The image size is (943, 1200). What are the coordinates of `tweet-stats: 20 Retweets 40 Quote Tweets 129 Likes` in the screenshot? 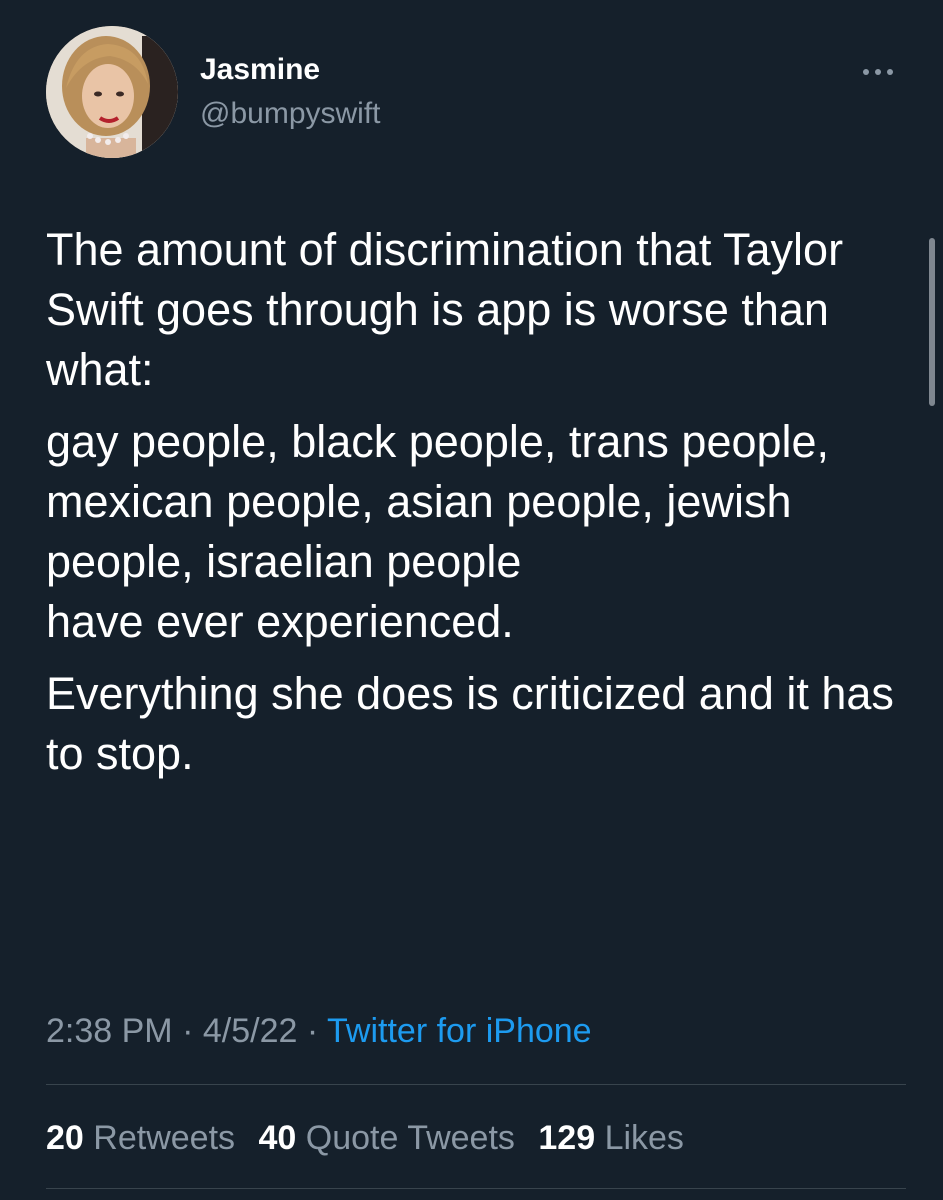 It's located at (372, 1138).